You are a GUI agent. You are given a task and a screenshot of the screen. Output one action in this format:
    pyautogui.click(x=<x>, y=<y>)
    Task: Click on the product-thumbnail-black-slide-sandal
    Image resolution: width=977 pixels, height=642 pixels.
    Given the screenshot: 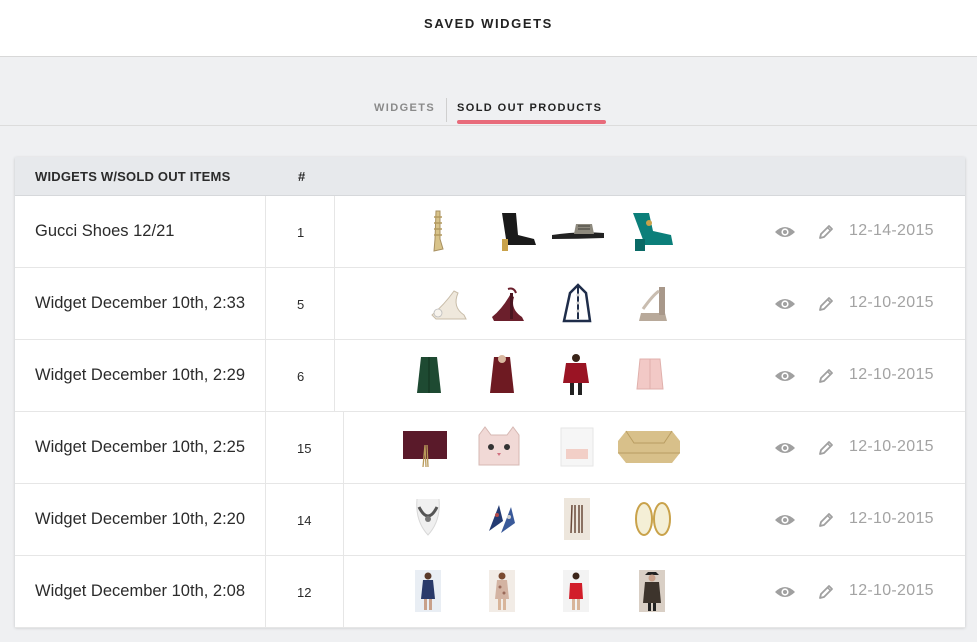 What is the action you would take?
    pyautogui.click(x=578, y=231)
    